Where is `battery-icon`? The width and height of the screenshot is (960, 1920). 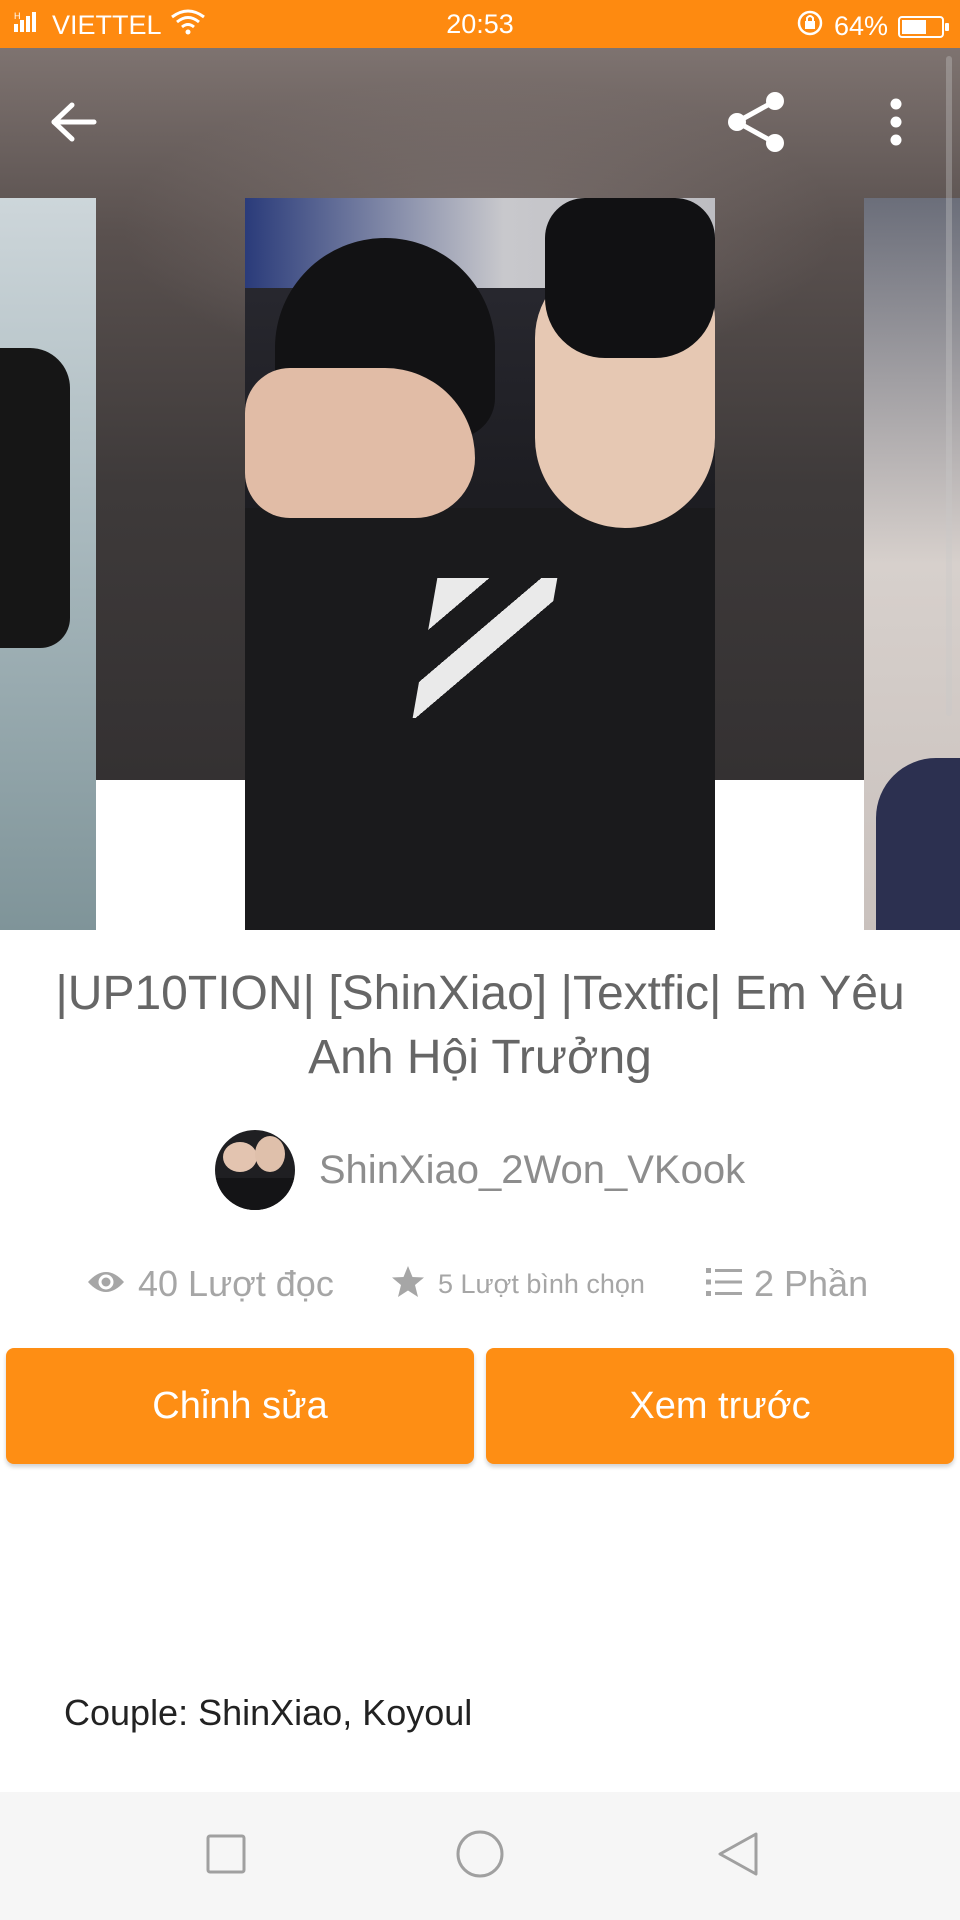
battery-icon is located at coordinates (923, 26).